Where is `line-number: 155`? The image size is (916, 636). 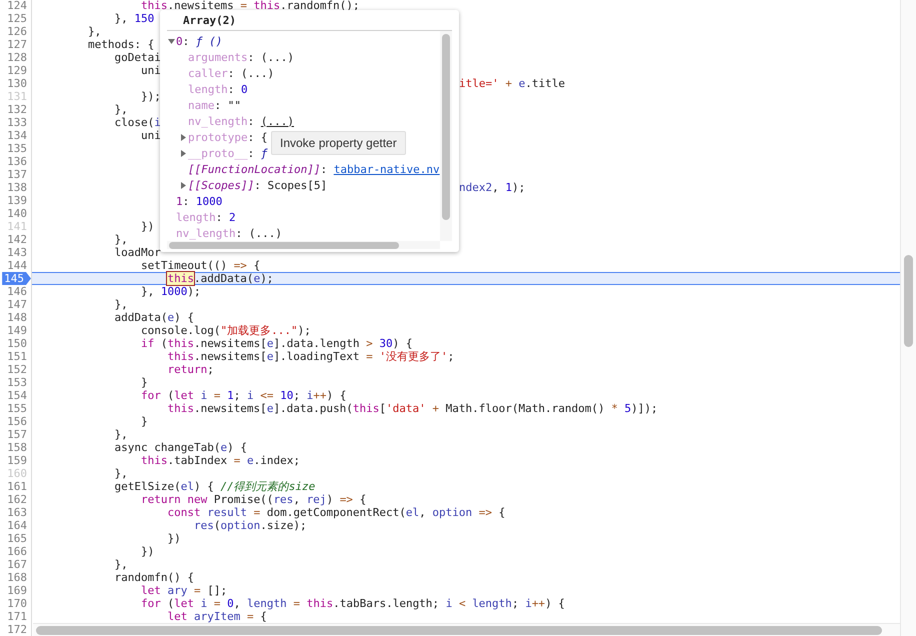
line-number: 155 is located at coordinates (19, 408).